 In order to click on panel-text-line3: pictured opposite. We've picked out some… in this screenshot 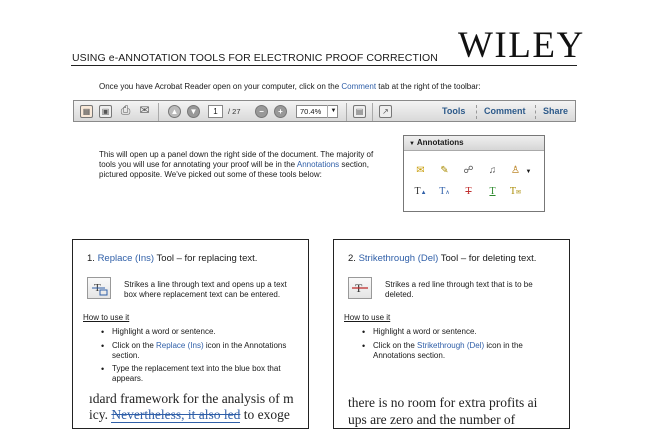, I will do `click(210, 174)`.